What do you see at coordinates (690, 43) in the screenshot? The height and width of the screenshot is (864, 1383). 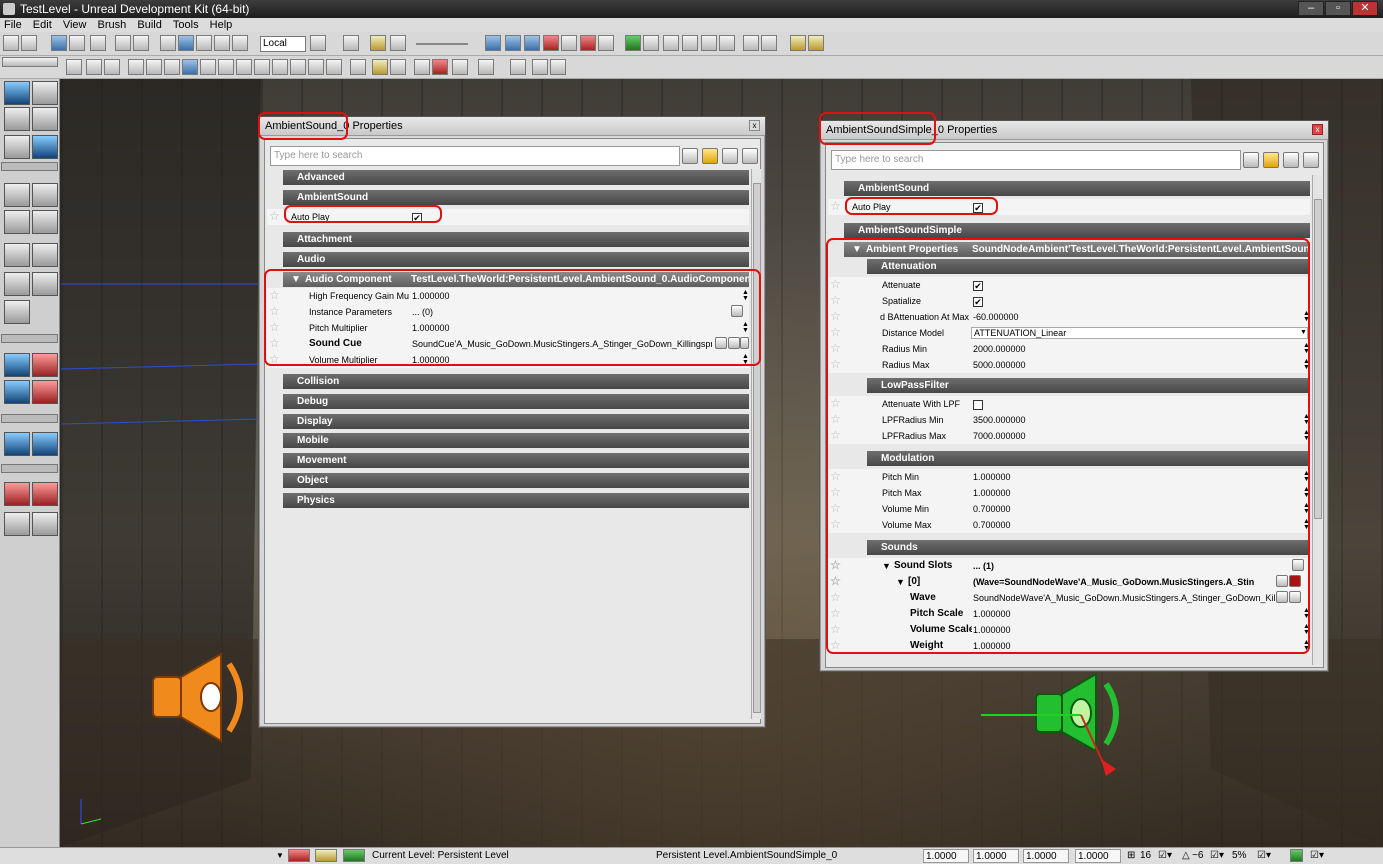 I see `unrealfrontend-icon` at bounding box center [690, 43].